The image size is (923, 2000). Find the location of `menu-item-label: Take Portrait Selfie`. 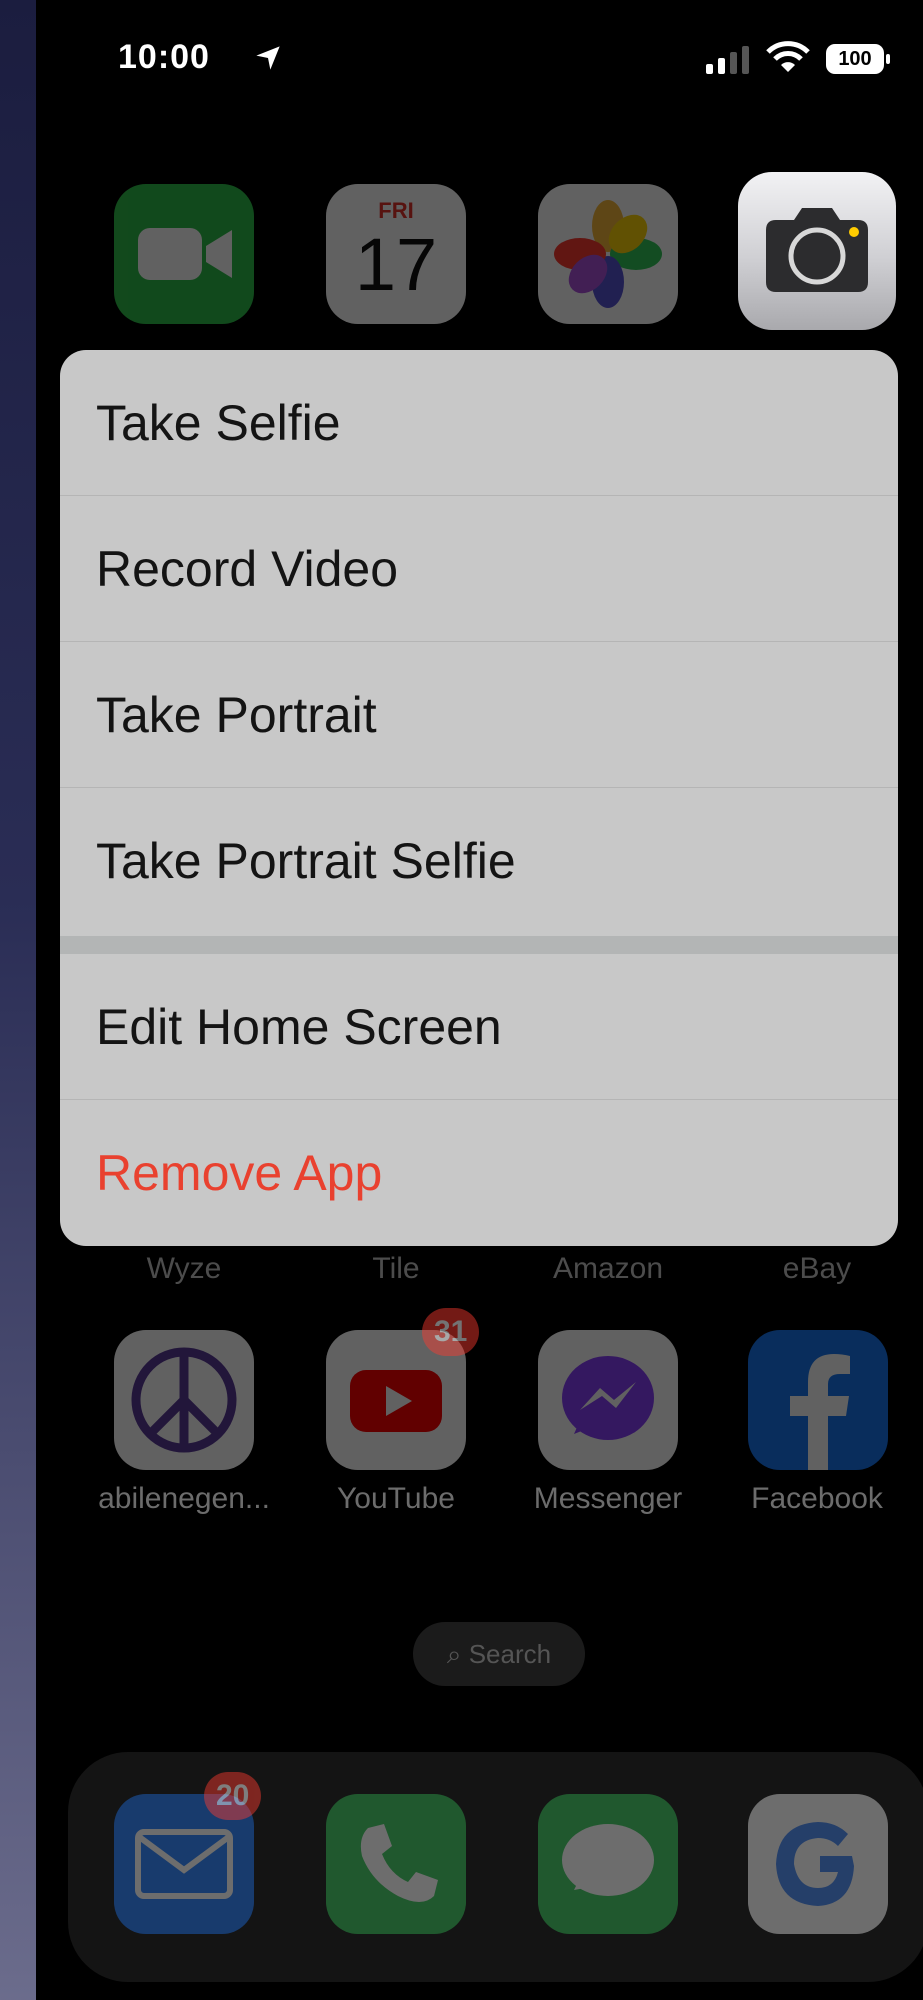

menu-item-label: Take Portrait Selfie is located at coordinates (306, 861).